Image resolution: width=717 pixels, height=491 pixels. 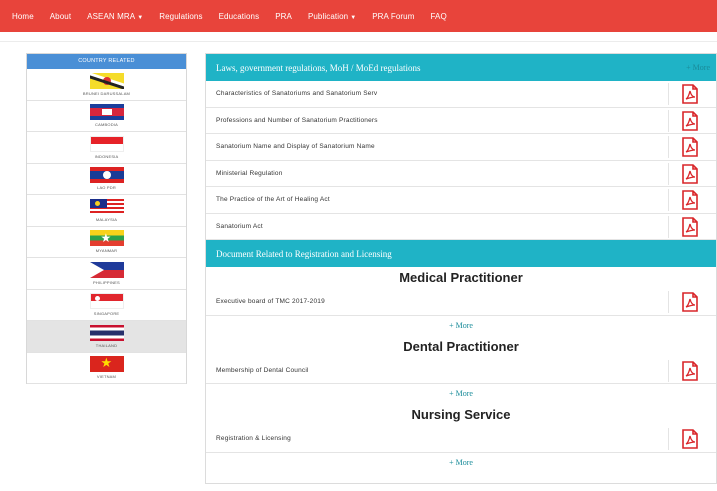 I want to click on country-name: INDONESIA, so click(x=106, y=156).